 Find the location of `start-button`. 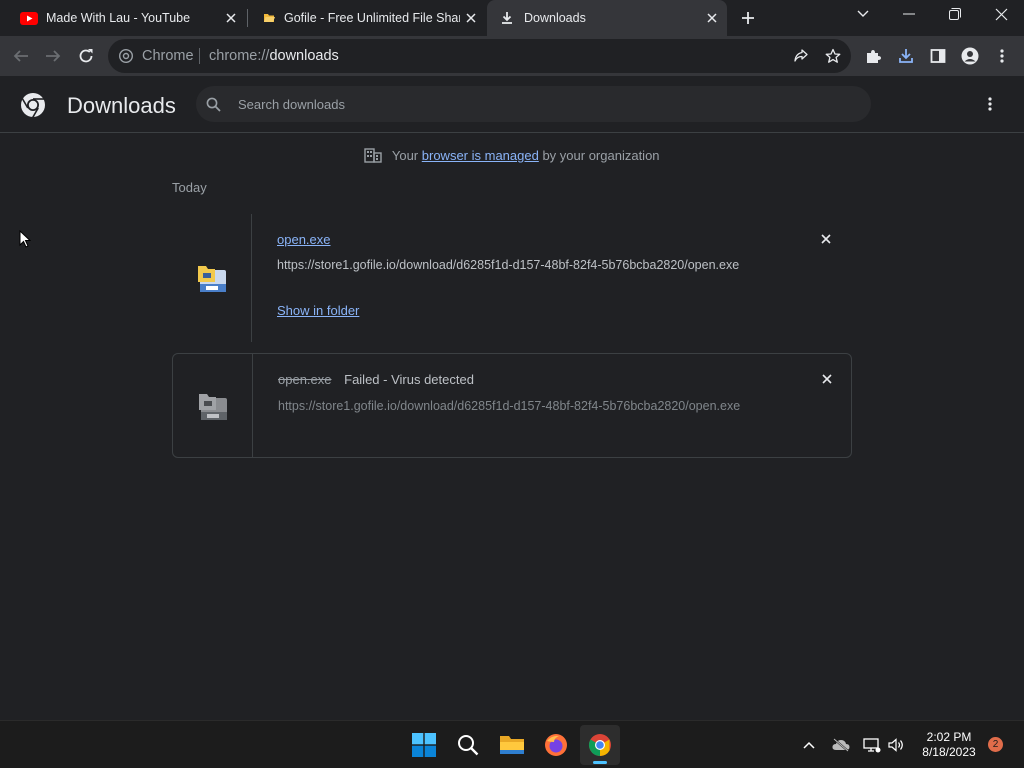

start-button is located at coordinates (424, 745).